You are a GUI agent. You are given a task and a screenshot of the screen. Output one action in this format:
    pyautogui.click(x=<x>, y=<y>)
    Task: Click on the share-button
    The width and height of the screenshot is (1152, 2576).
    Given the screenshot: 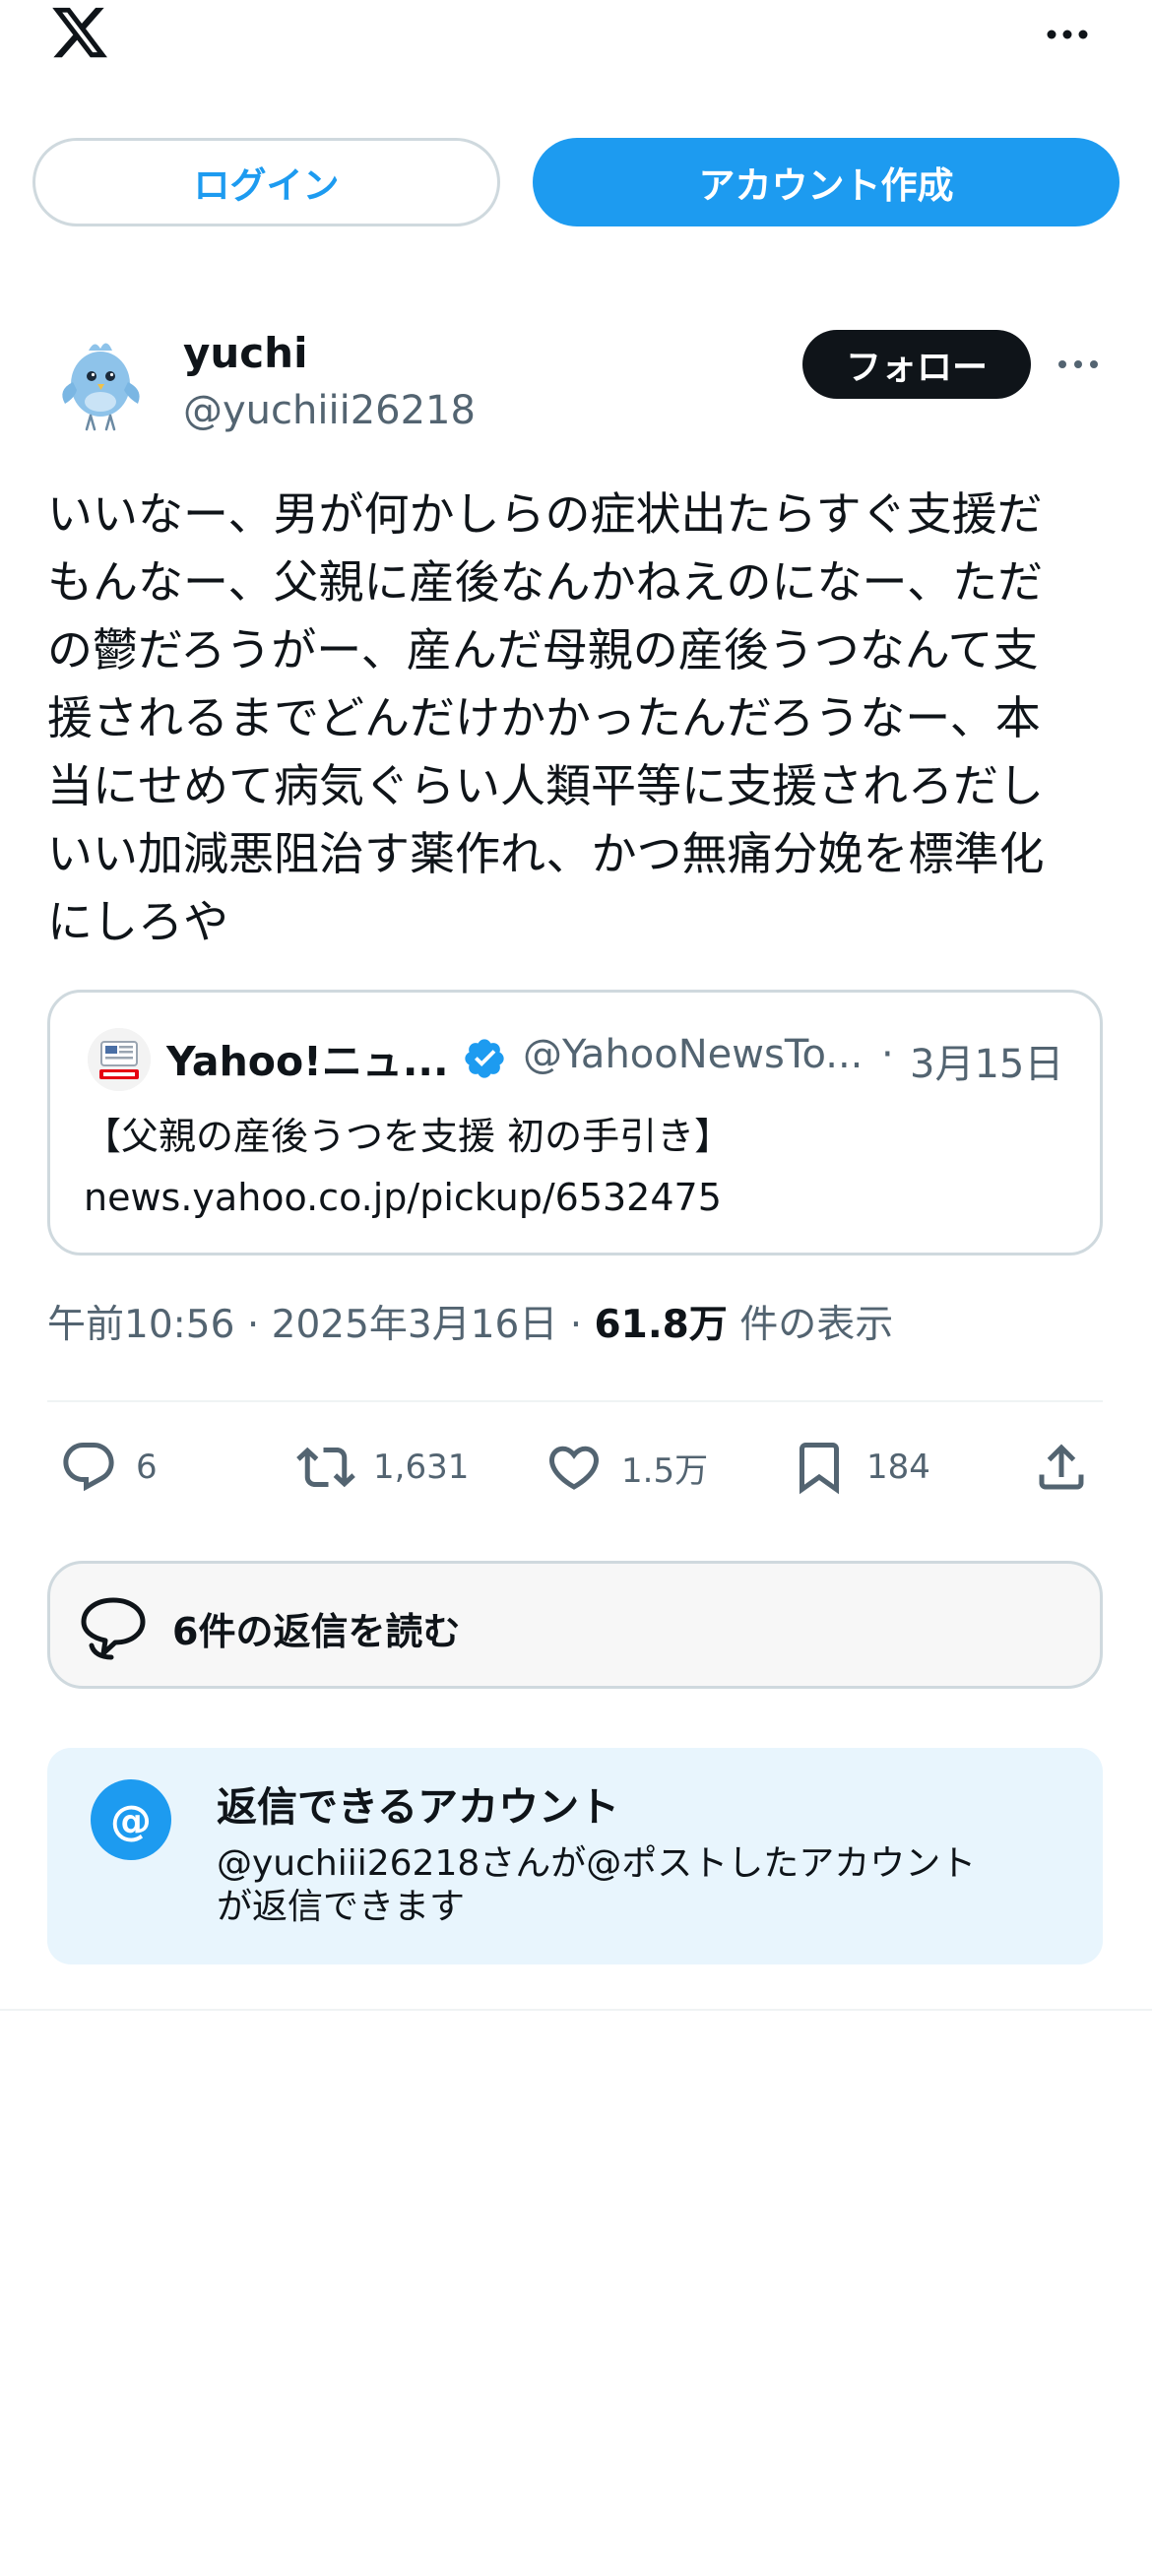 What is the action you would take?
    pyautogui.click(x=1070, y=1467)
    